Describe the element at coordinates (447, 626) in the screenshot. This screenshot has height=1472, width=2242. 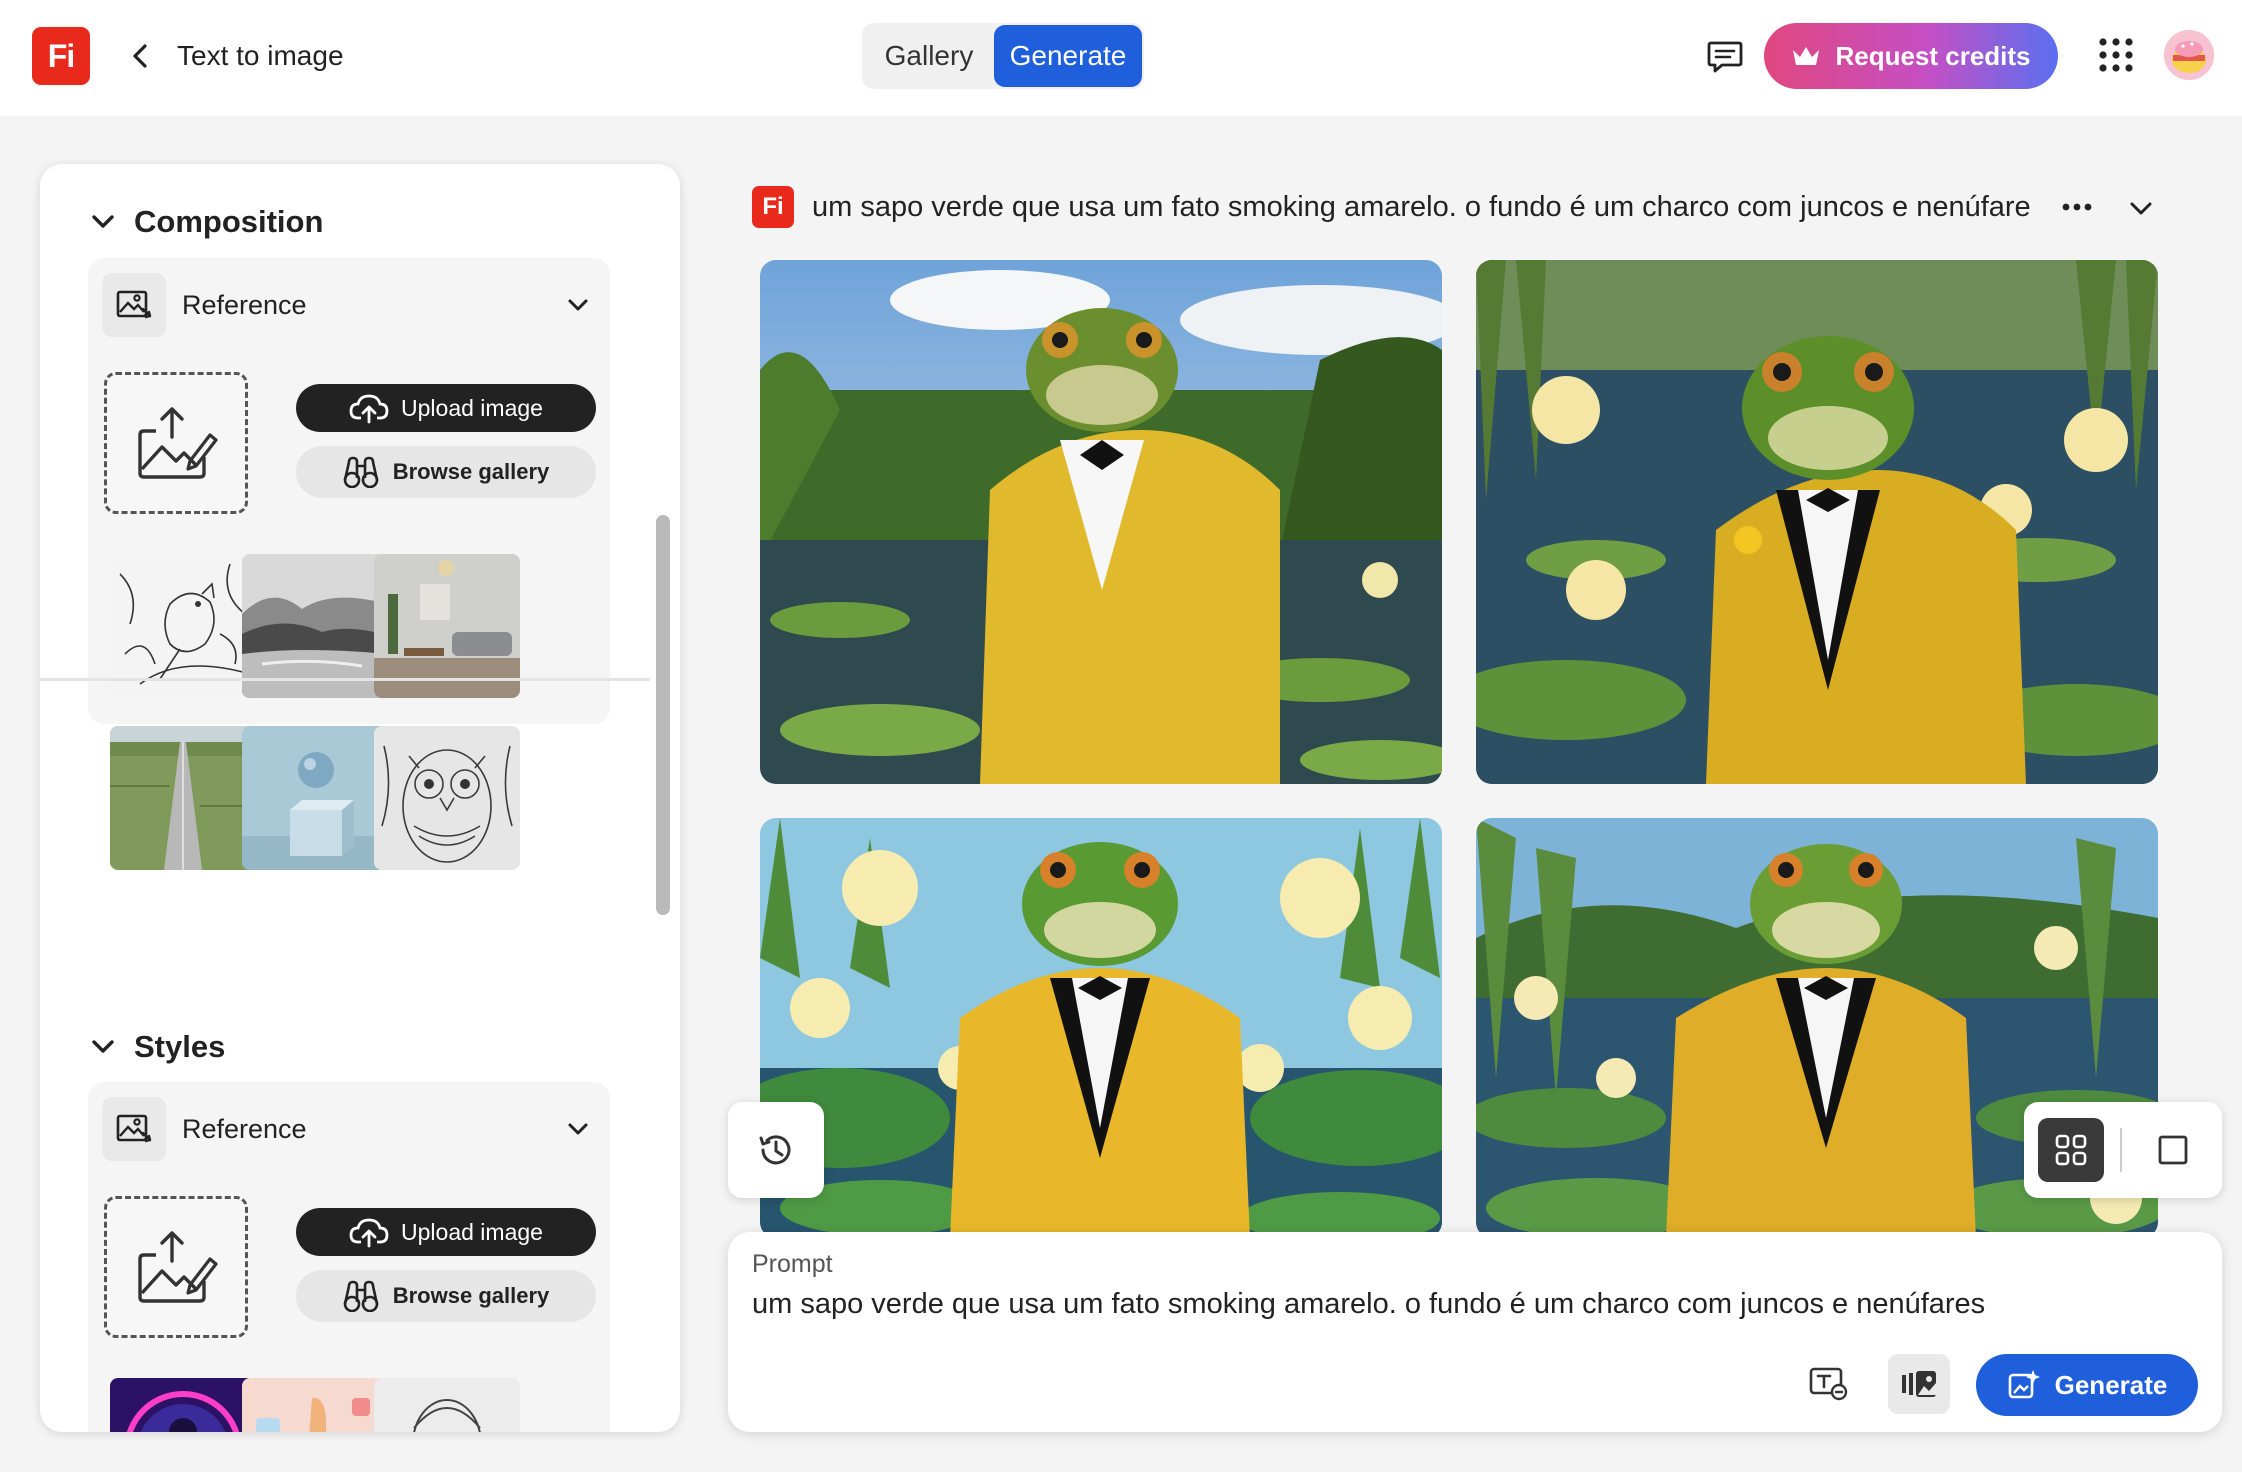
I see `composition-thumbnail-living-room-interior` at that location.